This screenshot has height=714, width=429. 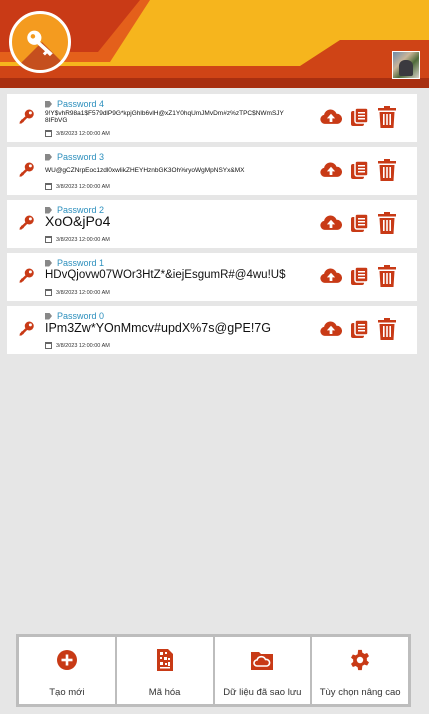 I want to click on password-value: IPm3Zw*YOnMmcv#updX%7s@gPE!7G, so click(x=158, y=328).